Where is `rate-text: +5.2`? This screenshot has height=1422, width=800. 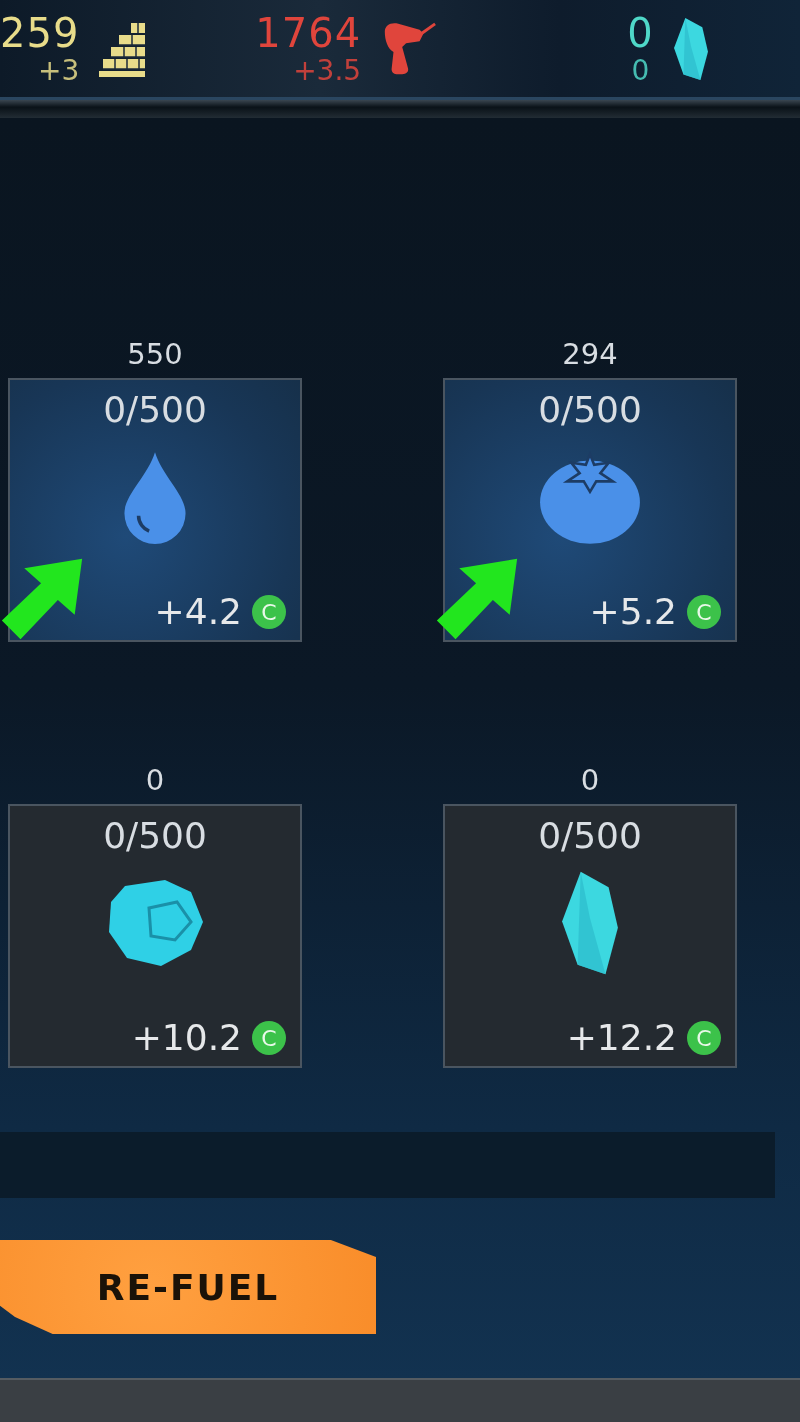
rate-text: +5.2 is located at coordinates (633, 612).